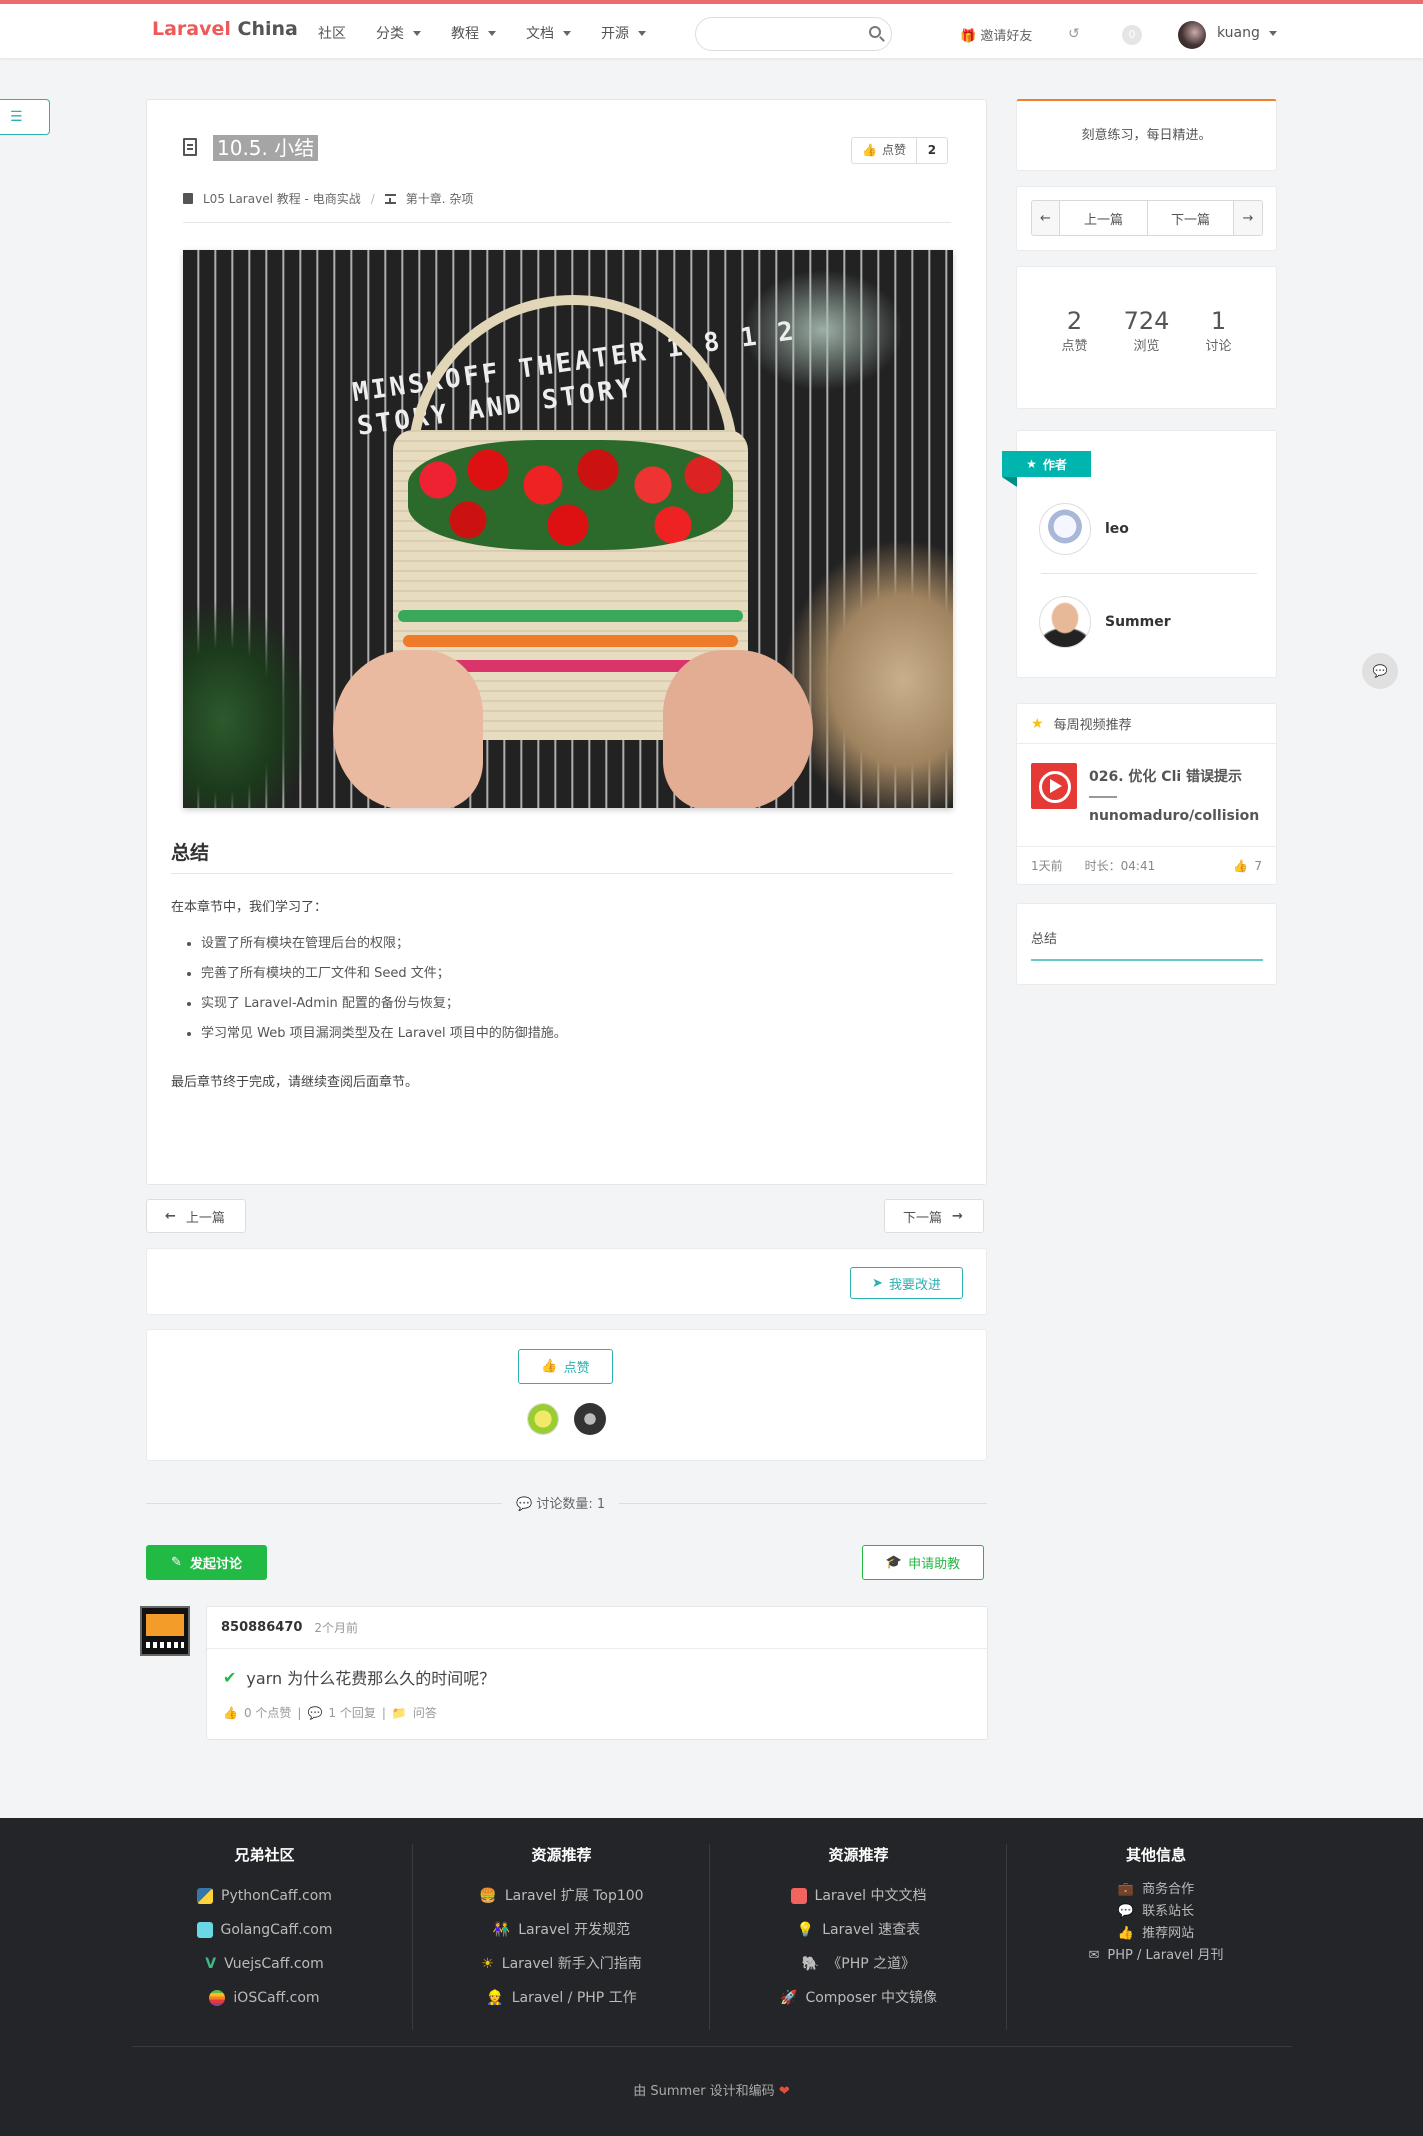 The image size is (1423, 2136). I want to click on history-icon: ↺, so click(1074, 34).